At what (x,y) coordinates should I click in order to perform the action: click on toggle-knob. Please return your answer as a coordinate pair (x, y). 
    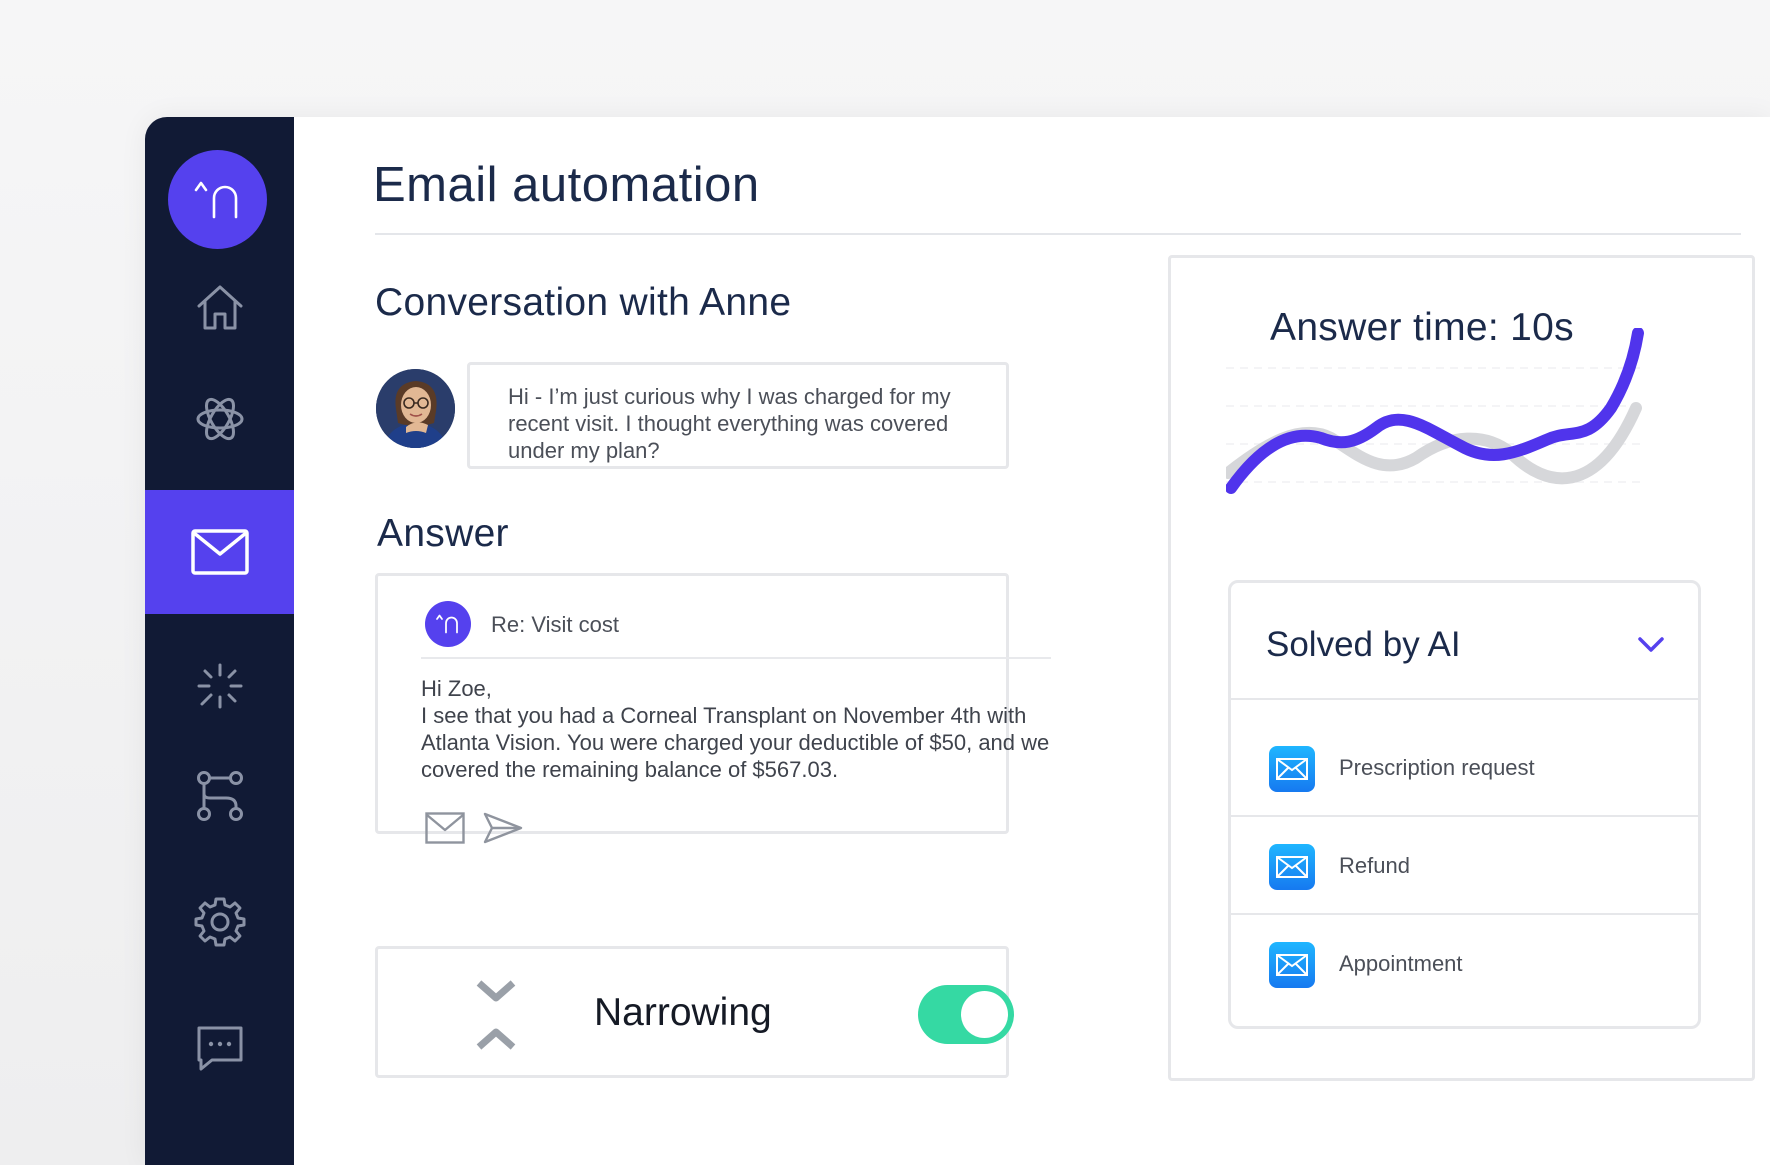
    Looking at the image, I should click on (984, 1014).